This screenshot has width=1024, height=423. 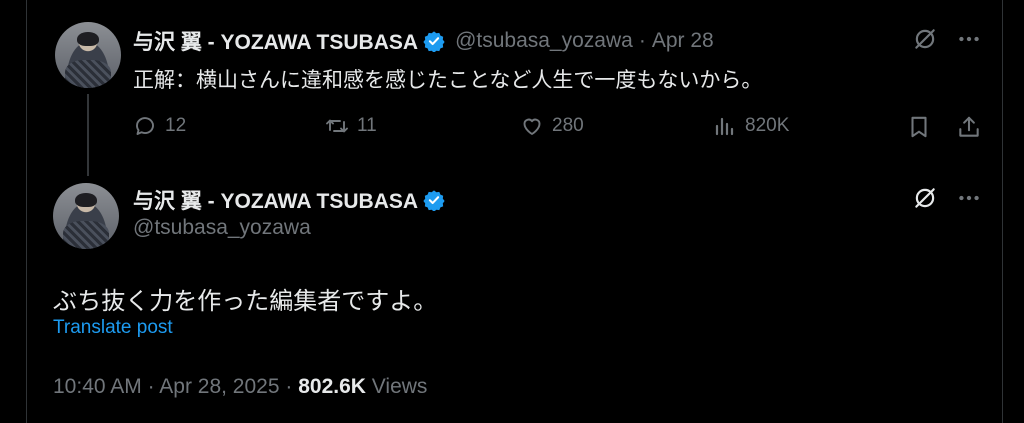 What do you see at coordinates (332, 386) in the screenshot?
I see `views-count: 802.6K` at bounding box center [332, 386].